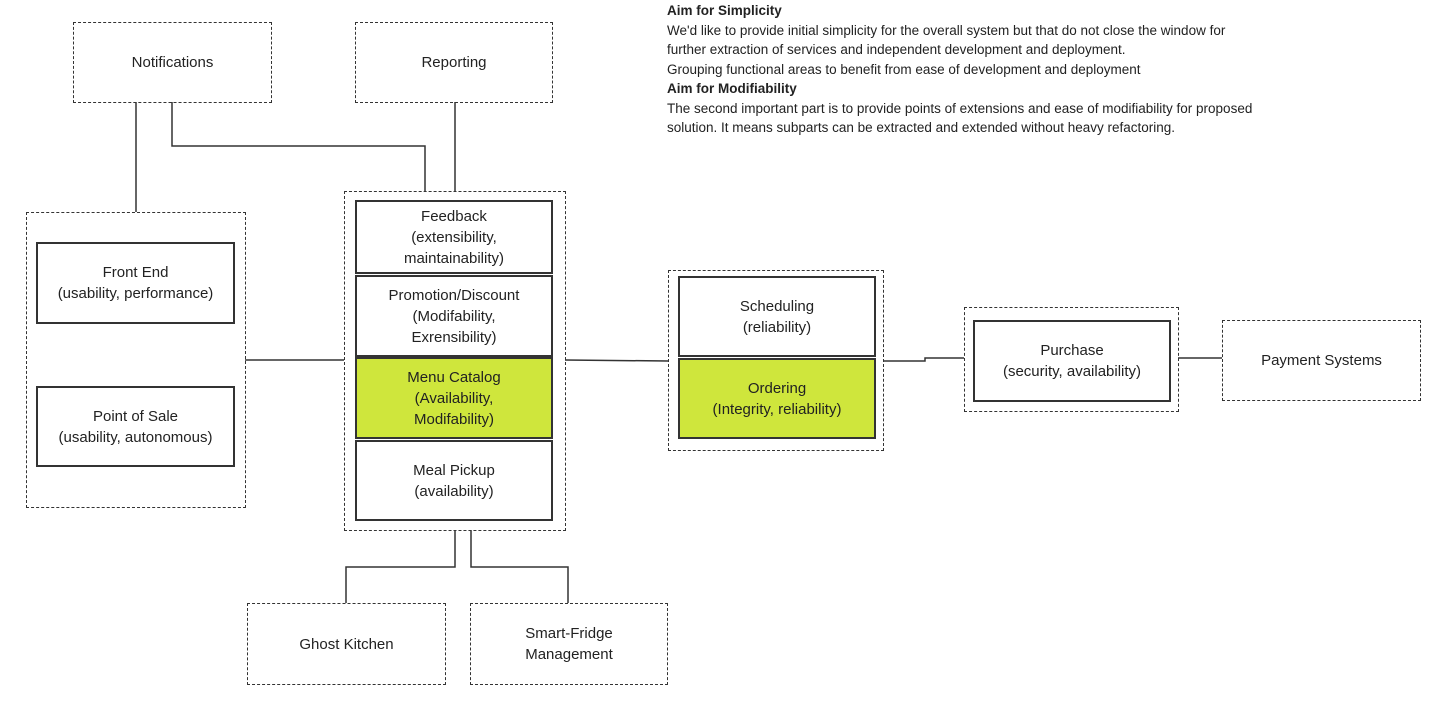 The width and height of the screenshot is (1437, 708). I want to click on simplicity-title: Aim for Simplicity, so click(724, 10).